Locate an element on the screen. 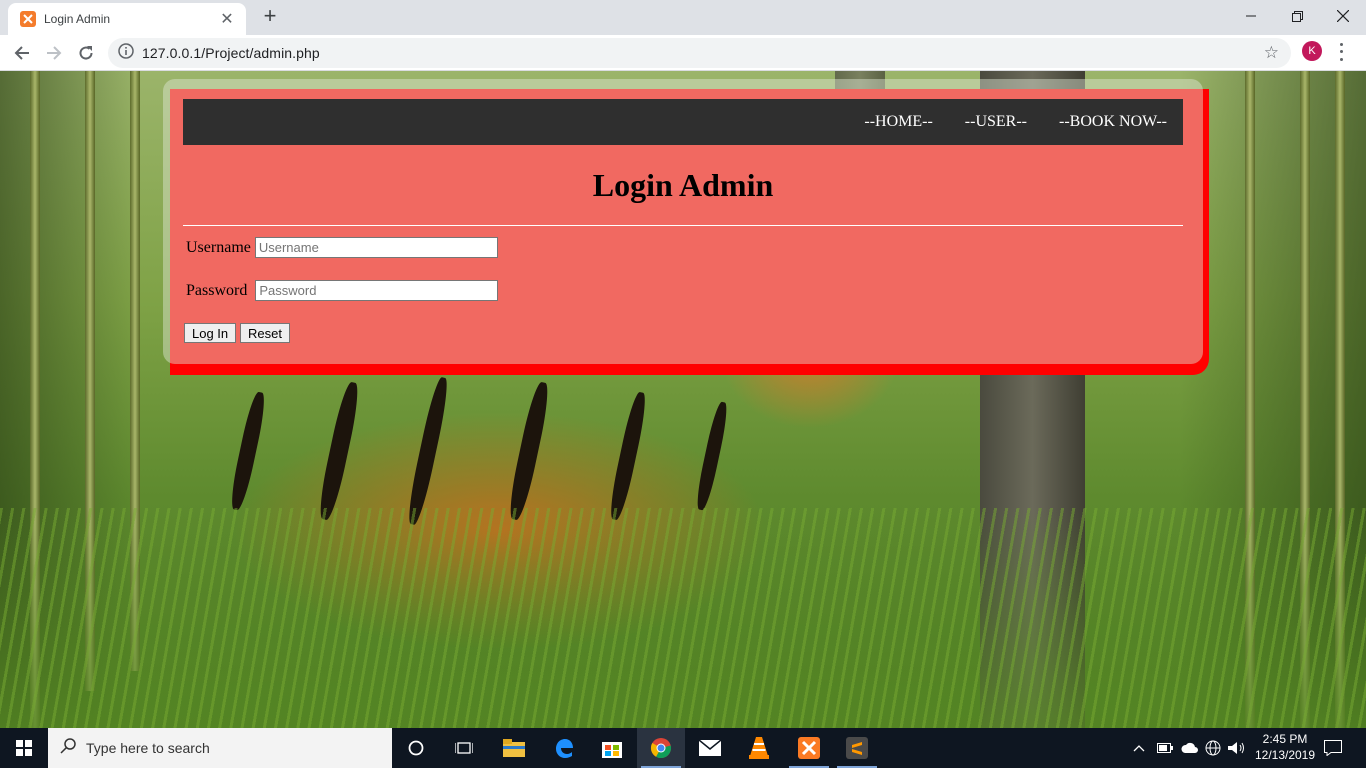 This screenshot has height=768, width=1366. page-title: Login Admin is located at coordinates (683, 185).